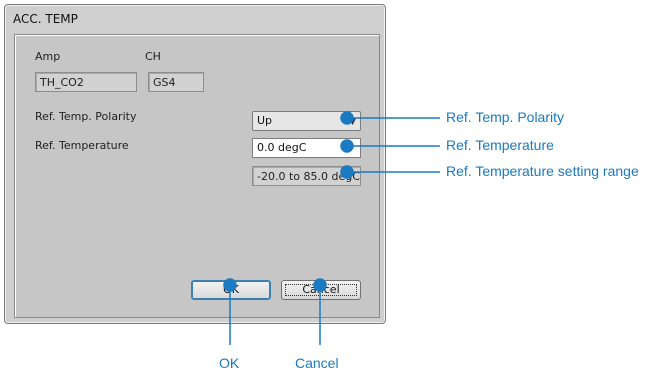  What do you see at coordinates (229, 363) in the screenshot?
I see `callout-ok: OK` at bounding box center [229, 363].